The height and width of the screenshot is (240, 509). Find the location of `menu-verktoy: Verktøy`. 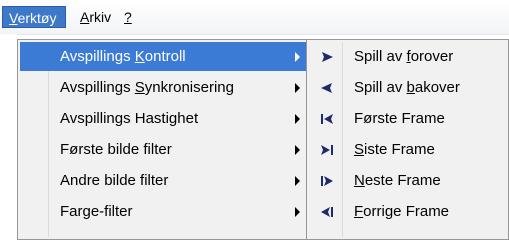

menu-verktoy: Verktøy is located at coordinates (34, 17).